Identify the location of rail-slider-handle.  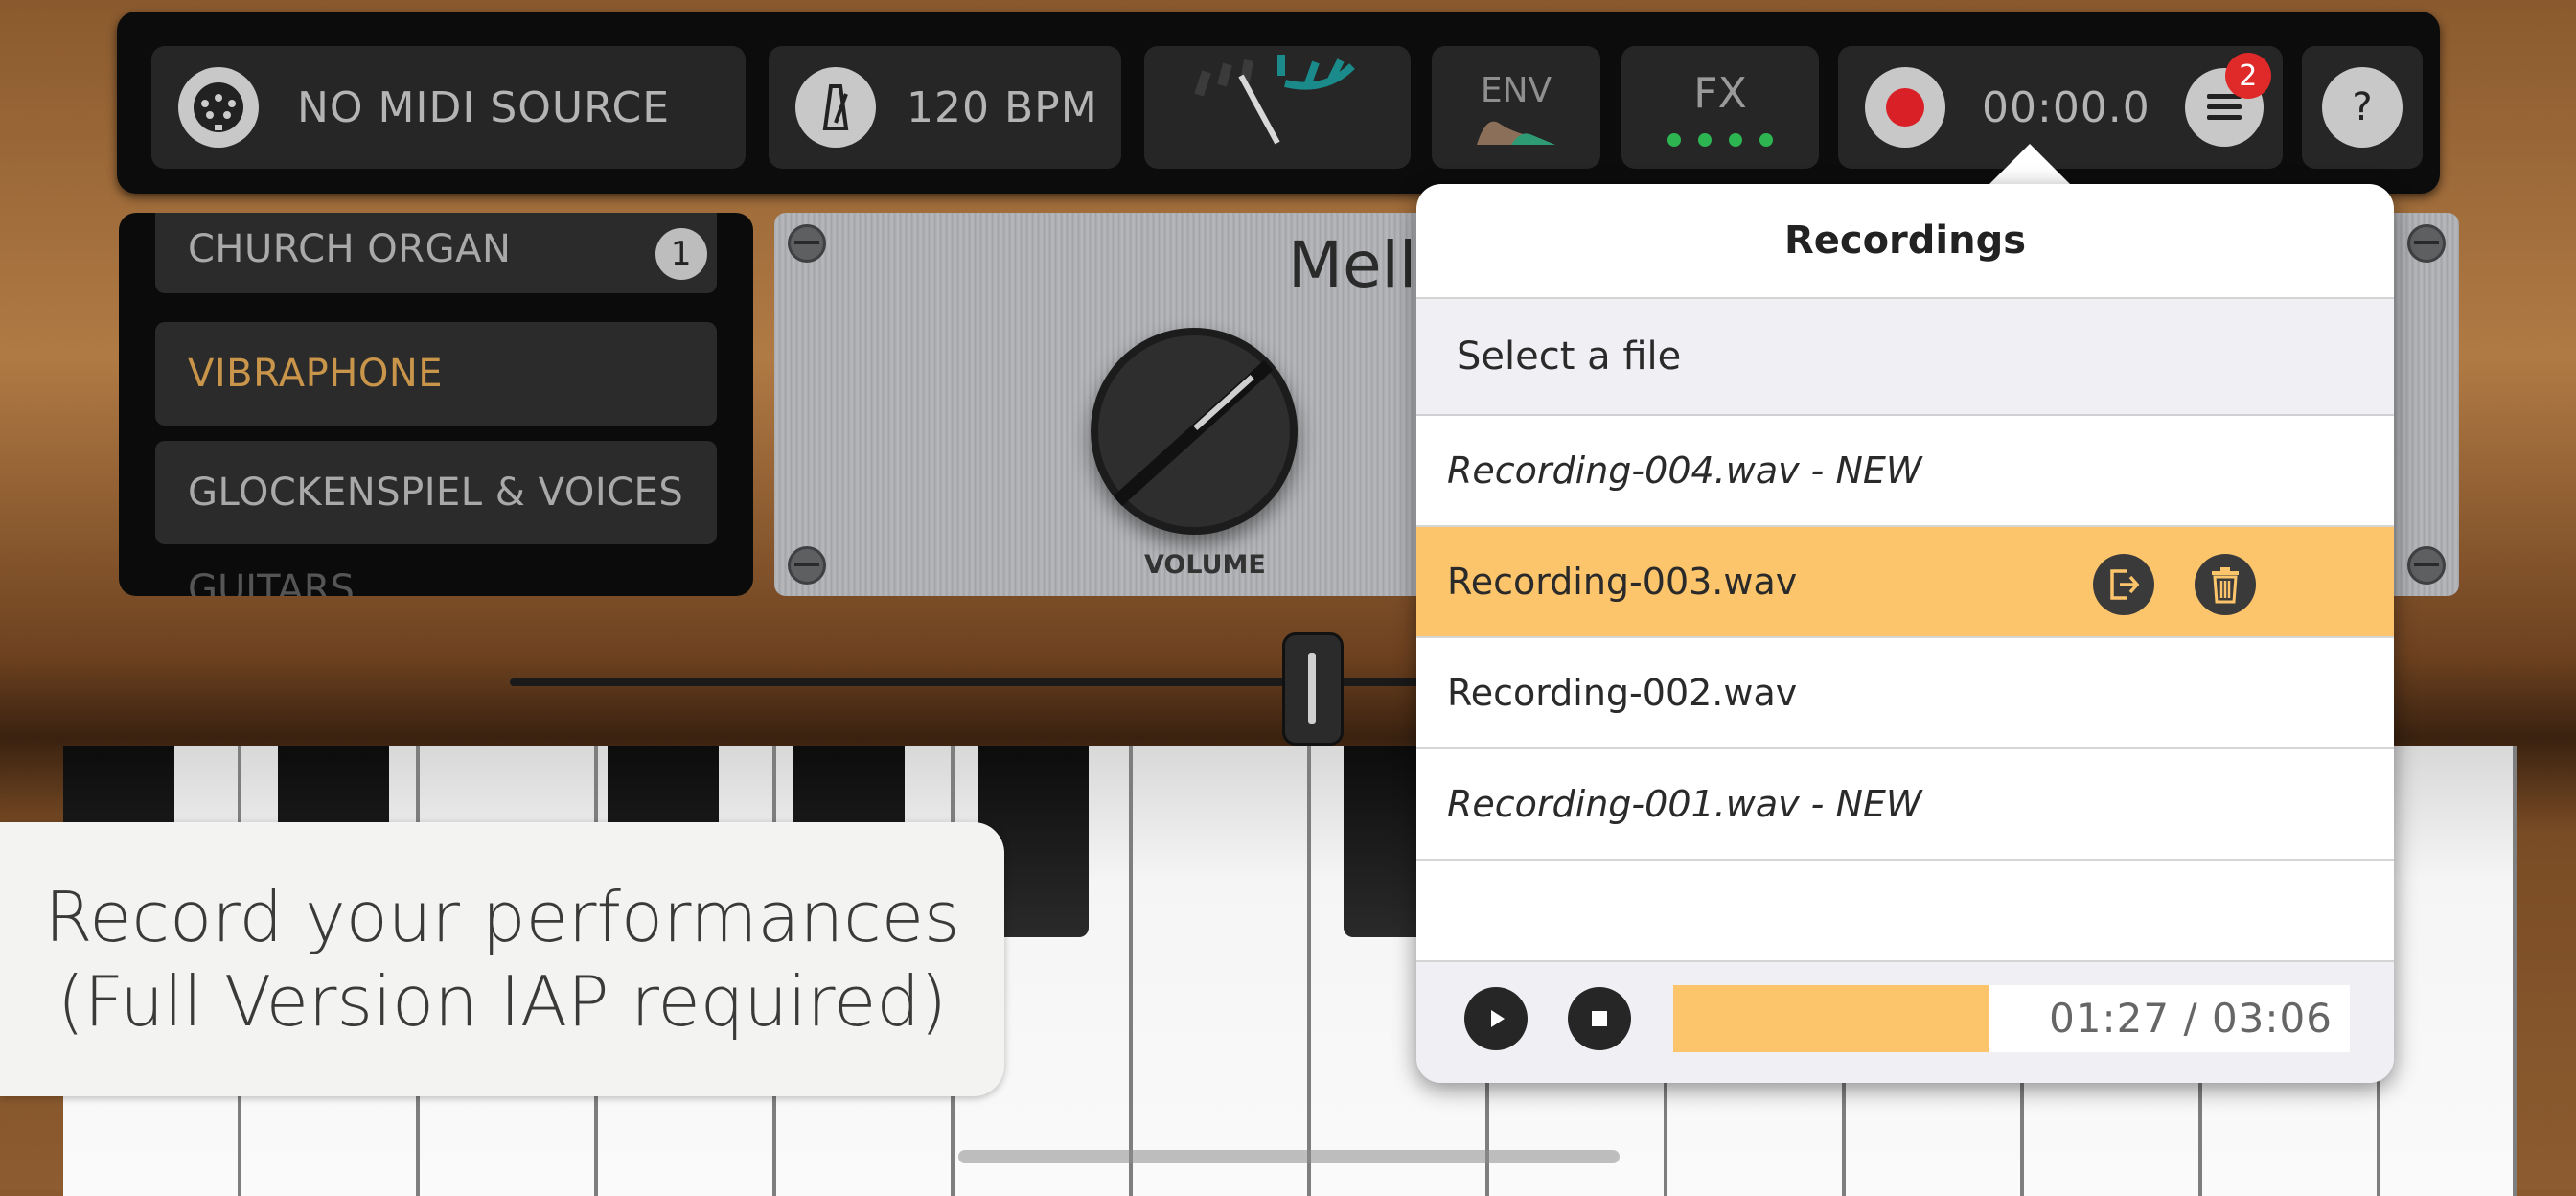
(1313, 689).